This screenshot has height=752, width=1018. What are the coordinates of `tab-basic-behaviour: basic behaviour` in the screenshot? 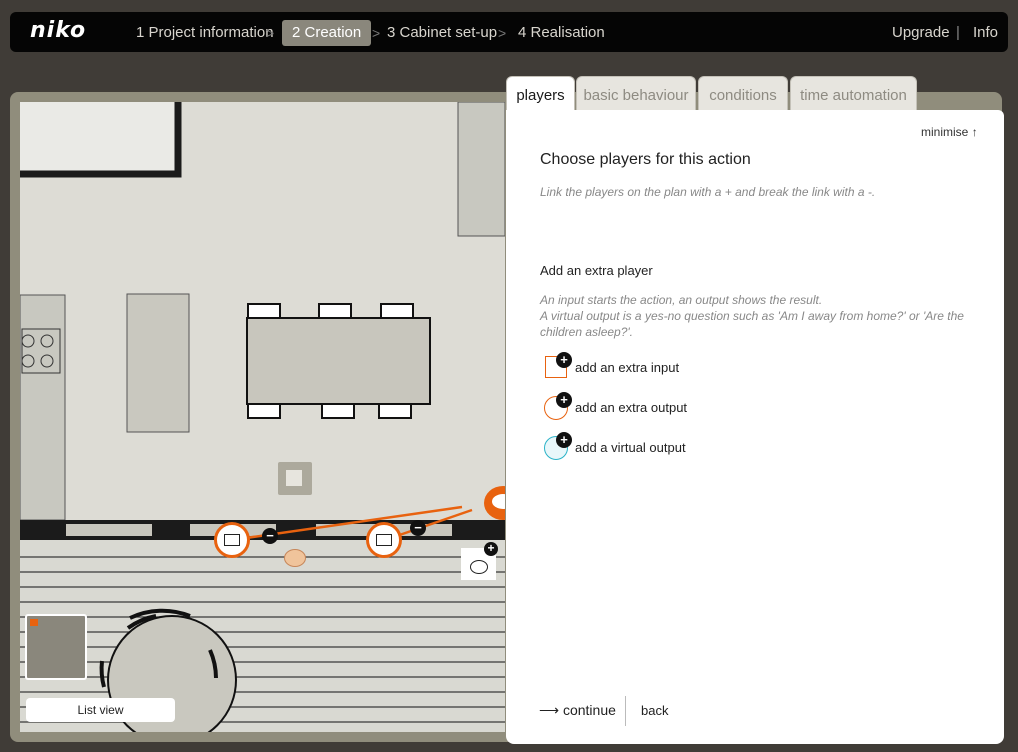 It's located at (636, 94).